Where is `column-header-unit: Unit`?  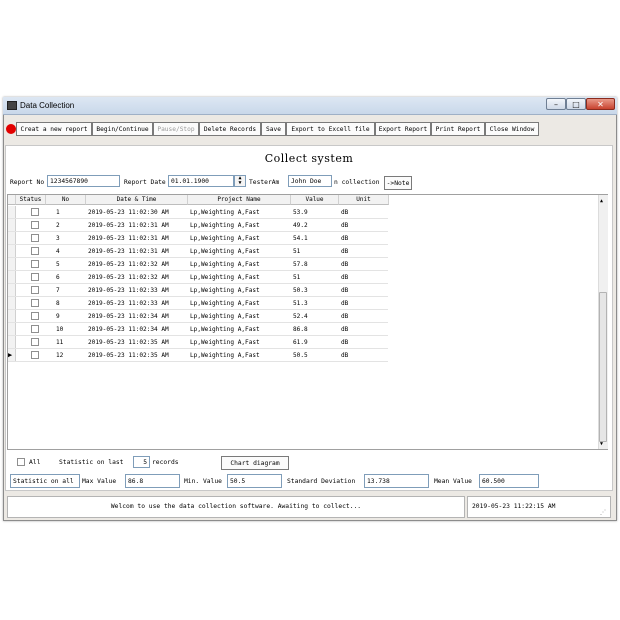
column-header-unit: Unit is located at coordinates (364, 200).